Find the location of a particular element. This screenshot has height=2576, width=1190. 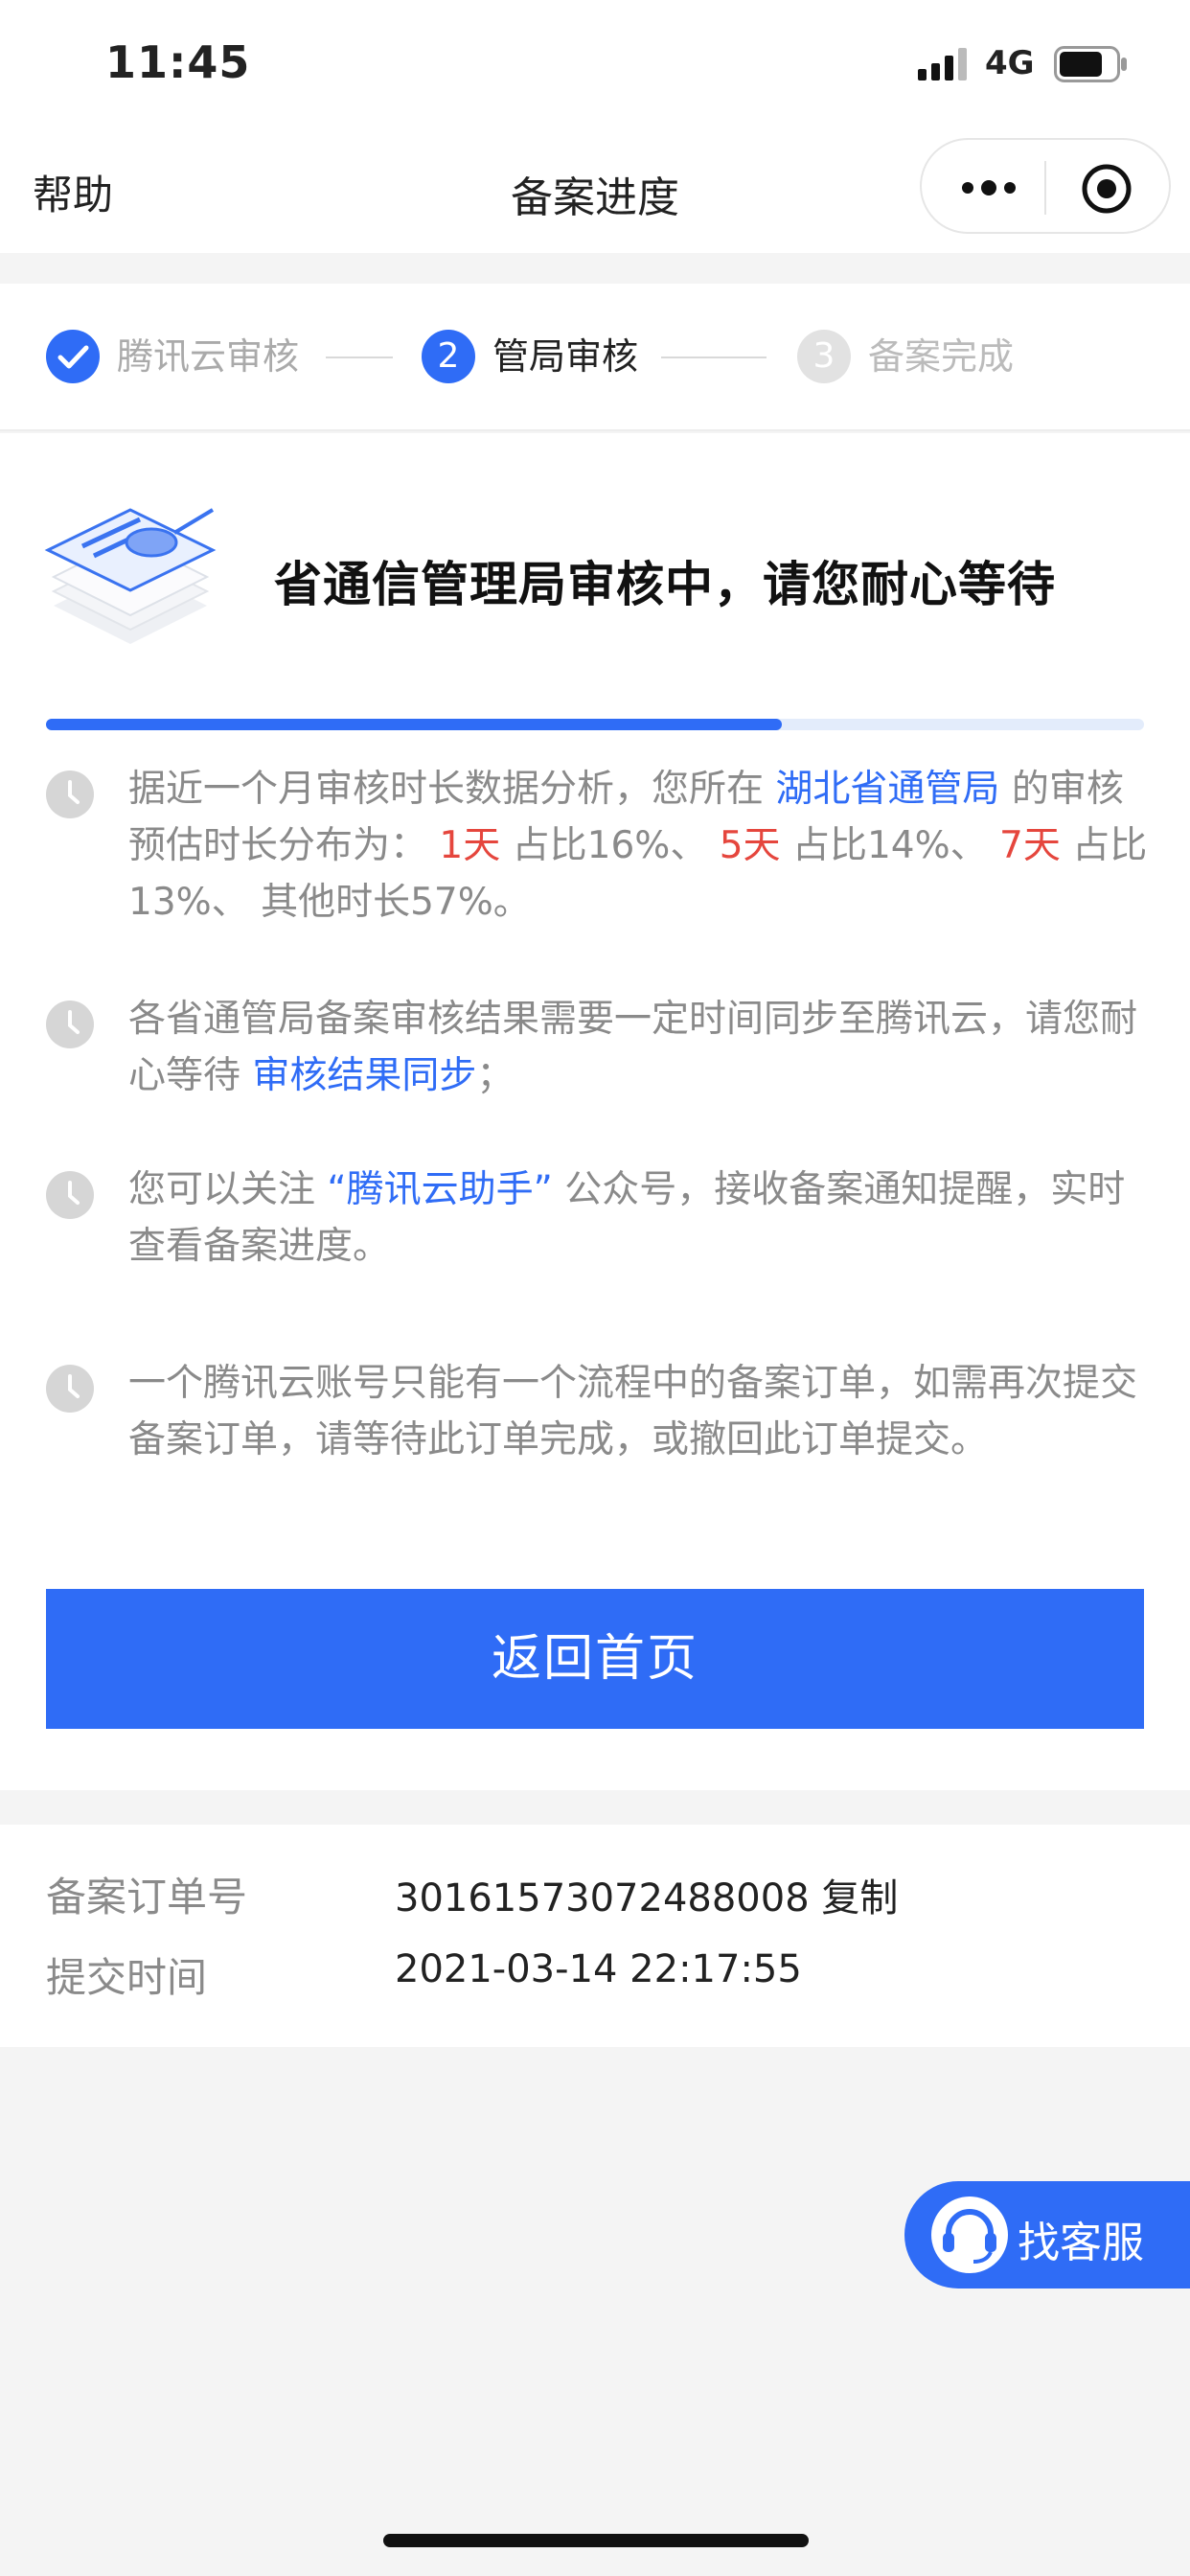

duration-1: 1天 is located at coordinates (470, 845).